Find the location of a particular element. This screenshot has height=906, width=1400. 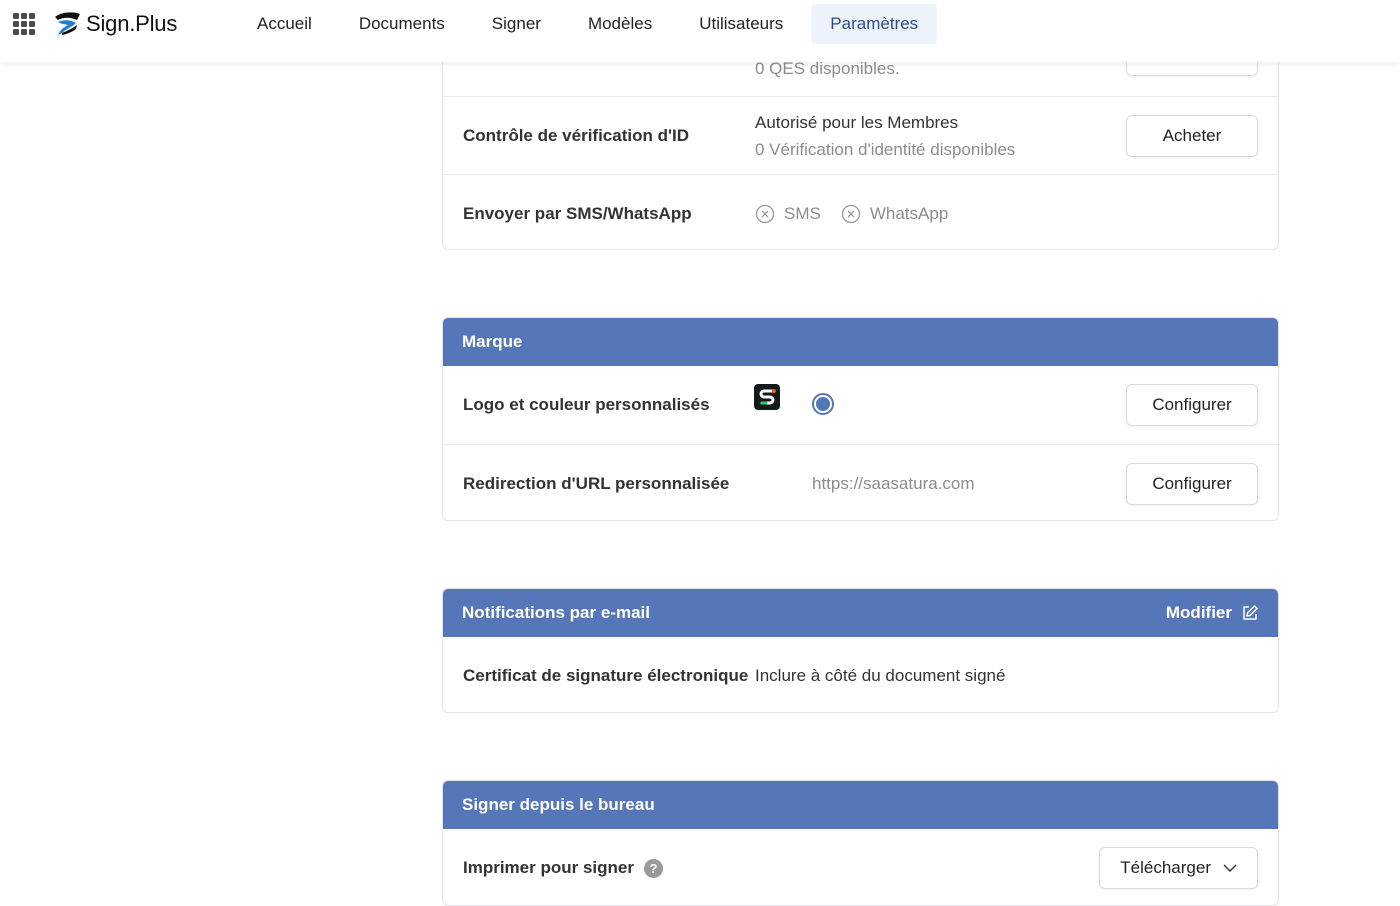

logo-color-label: Logo et couleur personnalisés is located at coordinates (586, 404).